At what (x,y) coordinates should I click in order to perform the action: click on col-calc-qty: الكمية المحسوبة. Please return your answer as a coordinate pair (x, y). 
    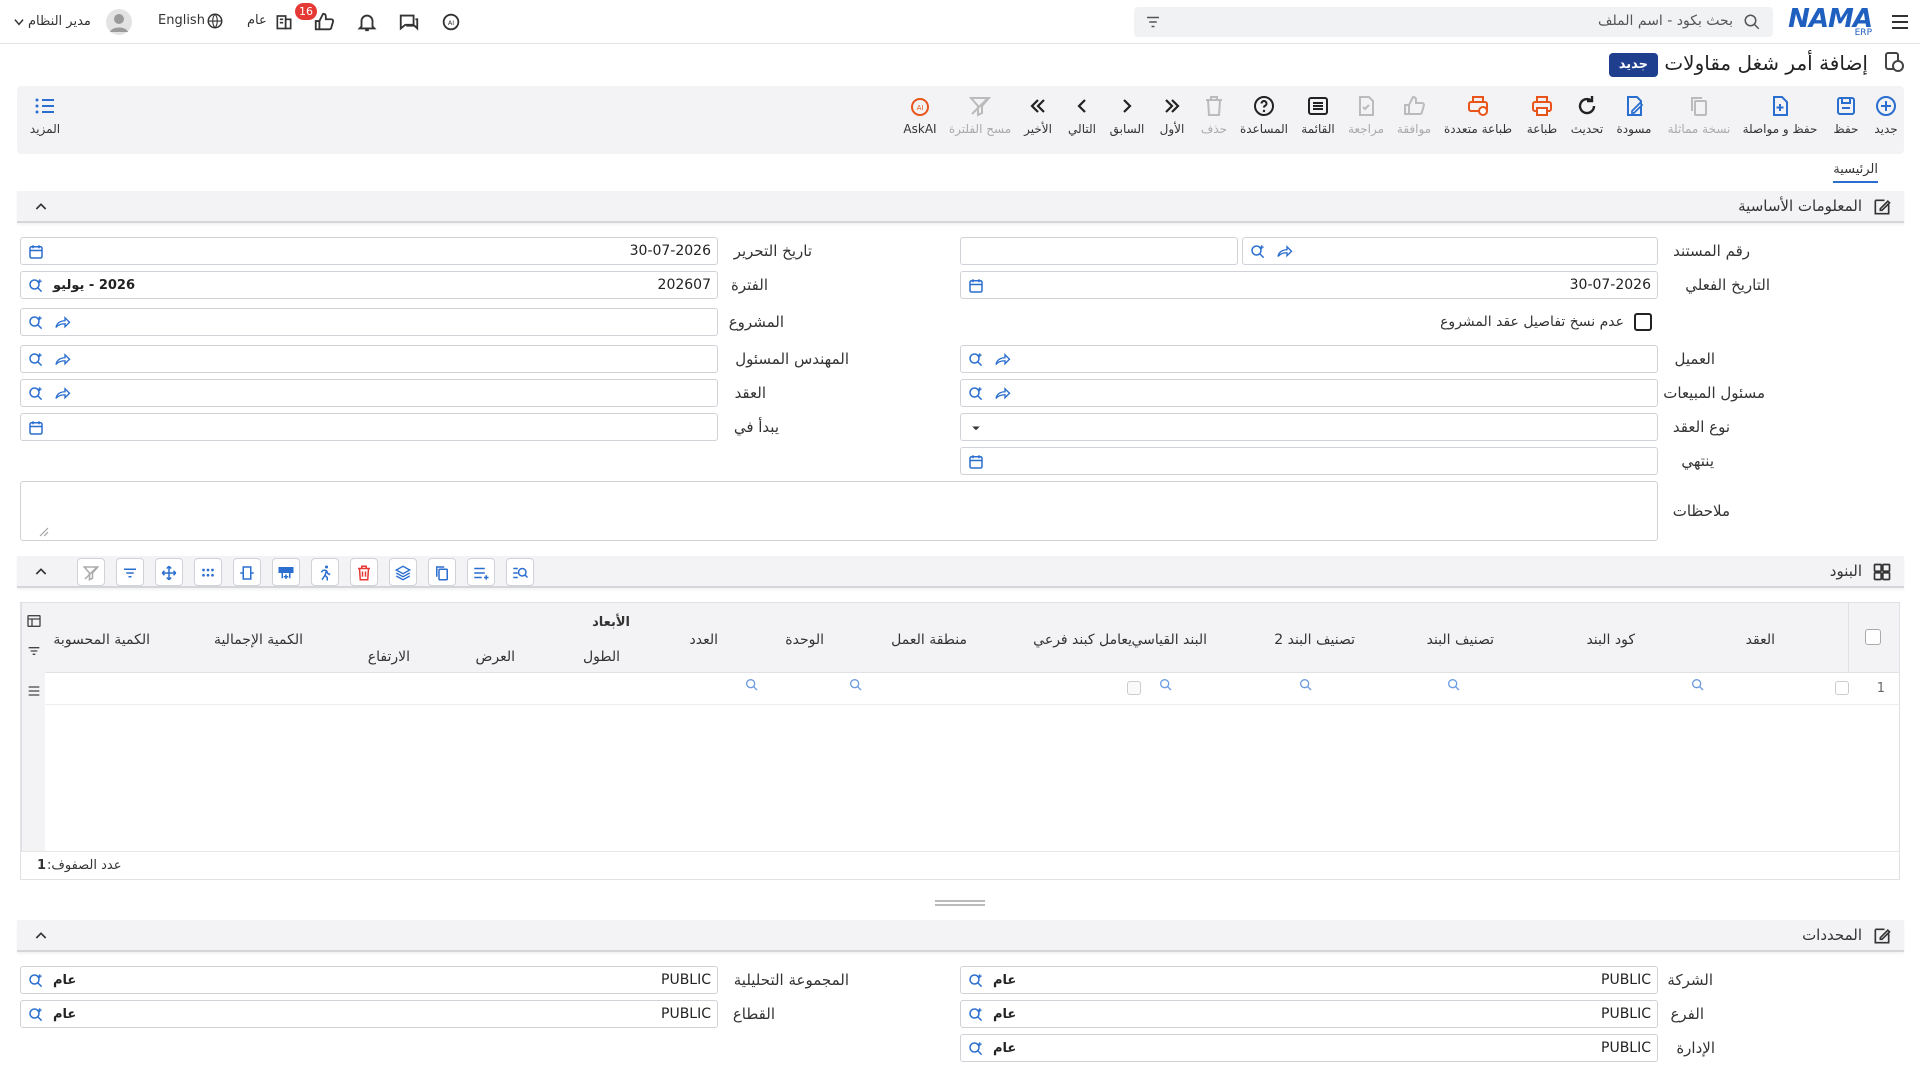
    Looking at the image, I should click on (101, 640).